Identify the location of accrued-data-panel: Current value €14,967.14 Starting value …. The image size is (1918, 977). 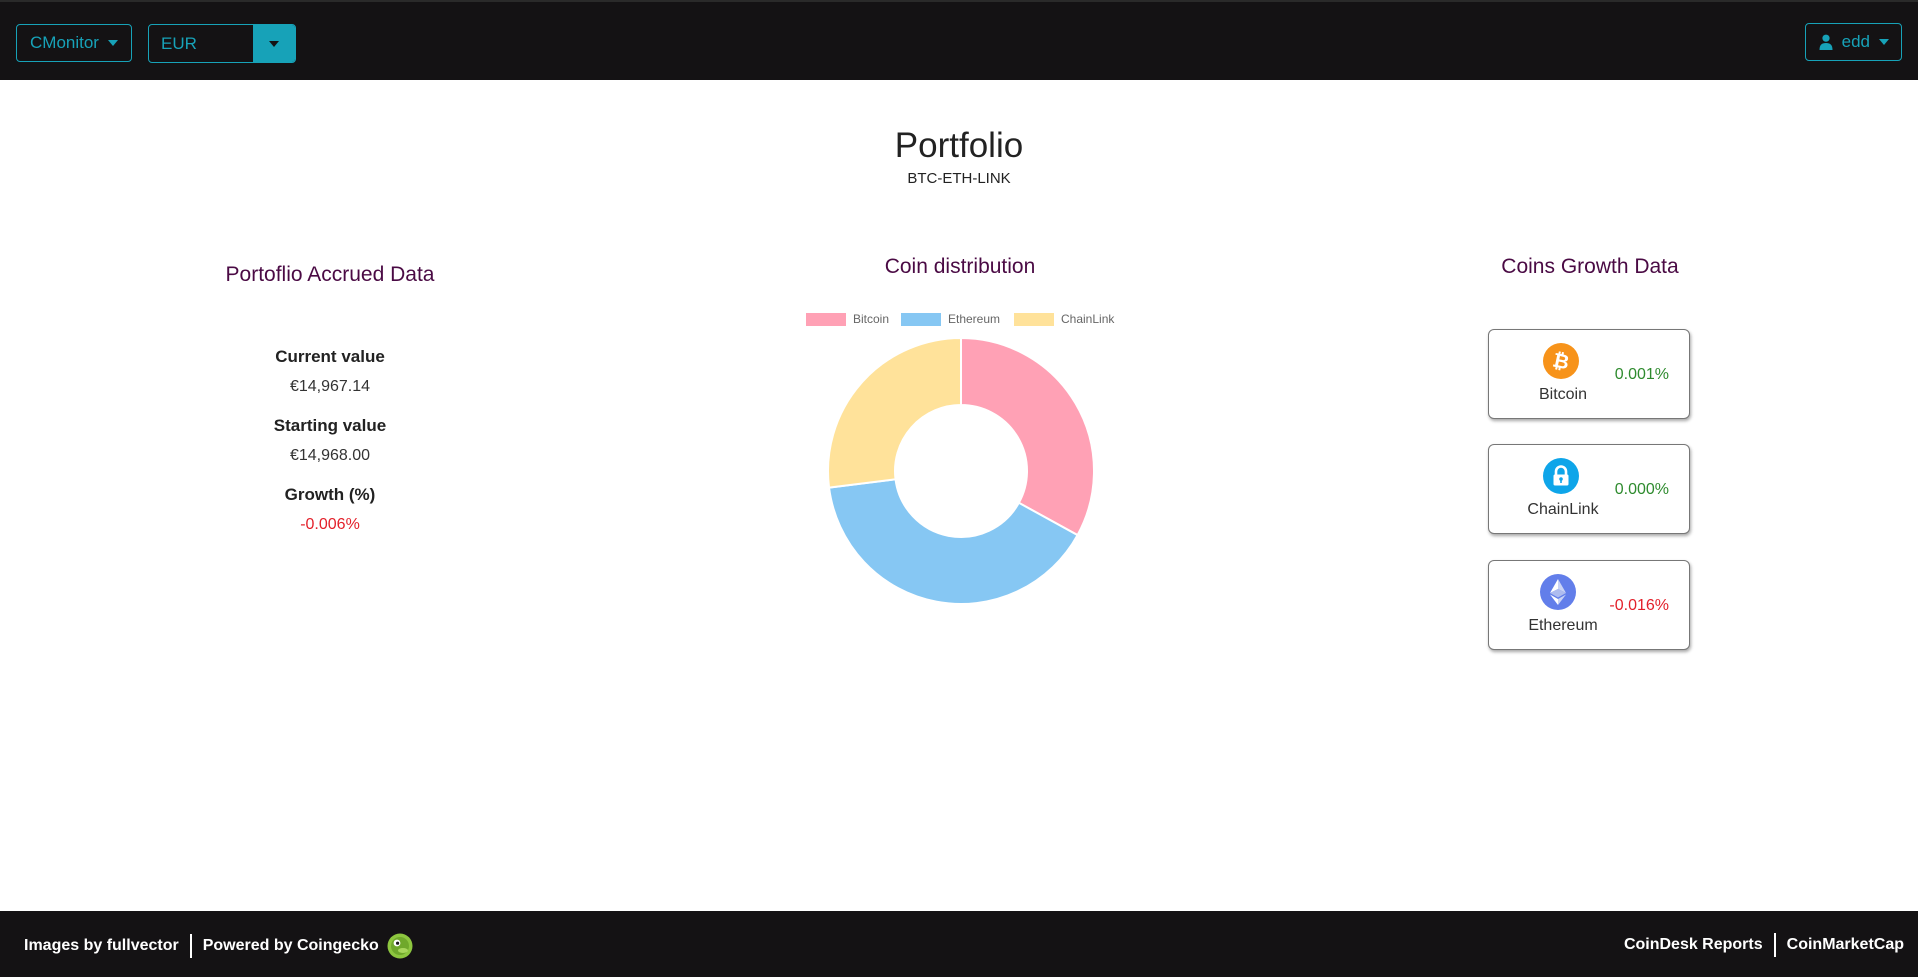
(330, 447).